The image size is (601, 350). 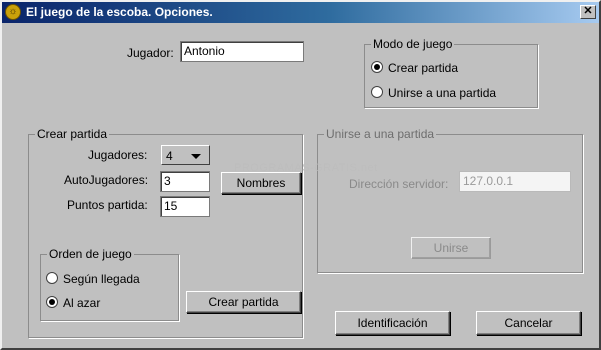 I want to click on window-title: El juego de la escoba. Opciones., so click(x=119, y=12).